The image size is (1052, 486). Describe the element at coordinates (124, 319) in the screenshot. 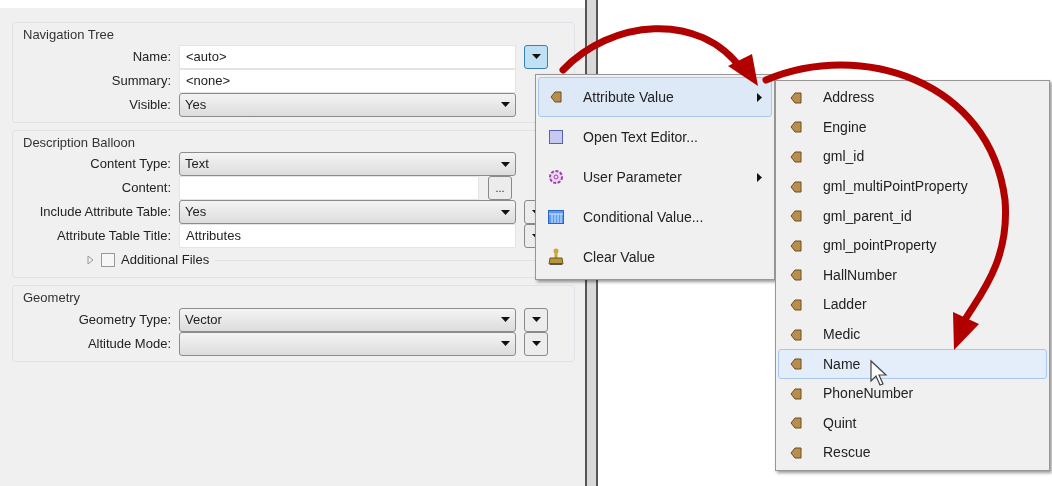

I see `field-label: Geometry Type:` at that location.